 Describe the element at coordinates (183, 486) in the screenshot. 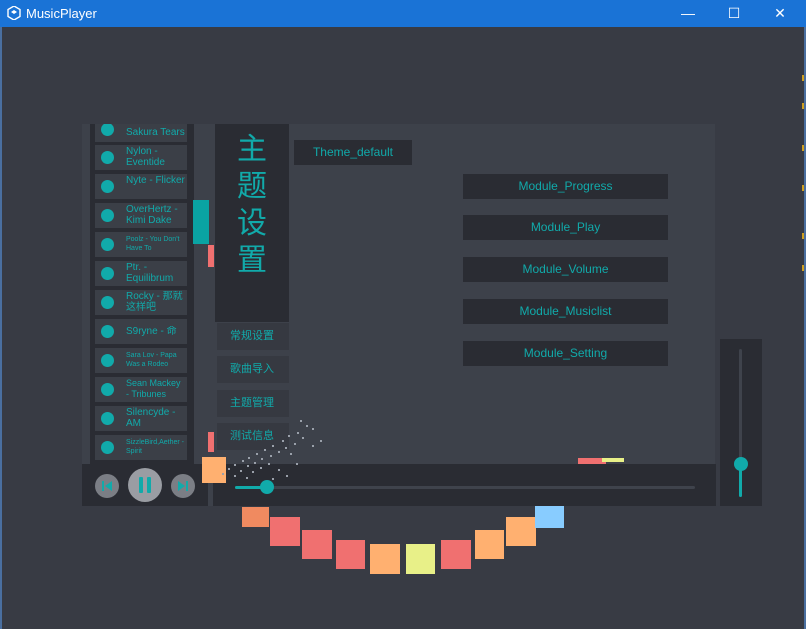

I see `next-button` at that location.